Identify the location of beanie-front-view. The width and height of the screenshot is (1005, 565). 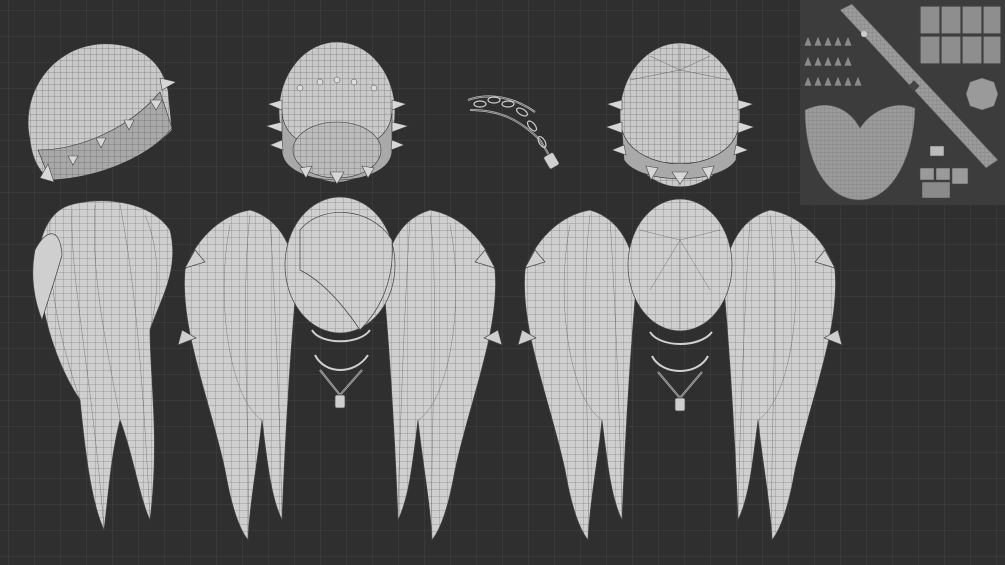
(337, 113).